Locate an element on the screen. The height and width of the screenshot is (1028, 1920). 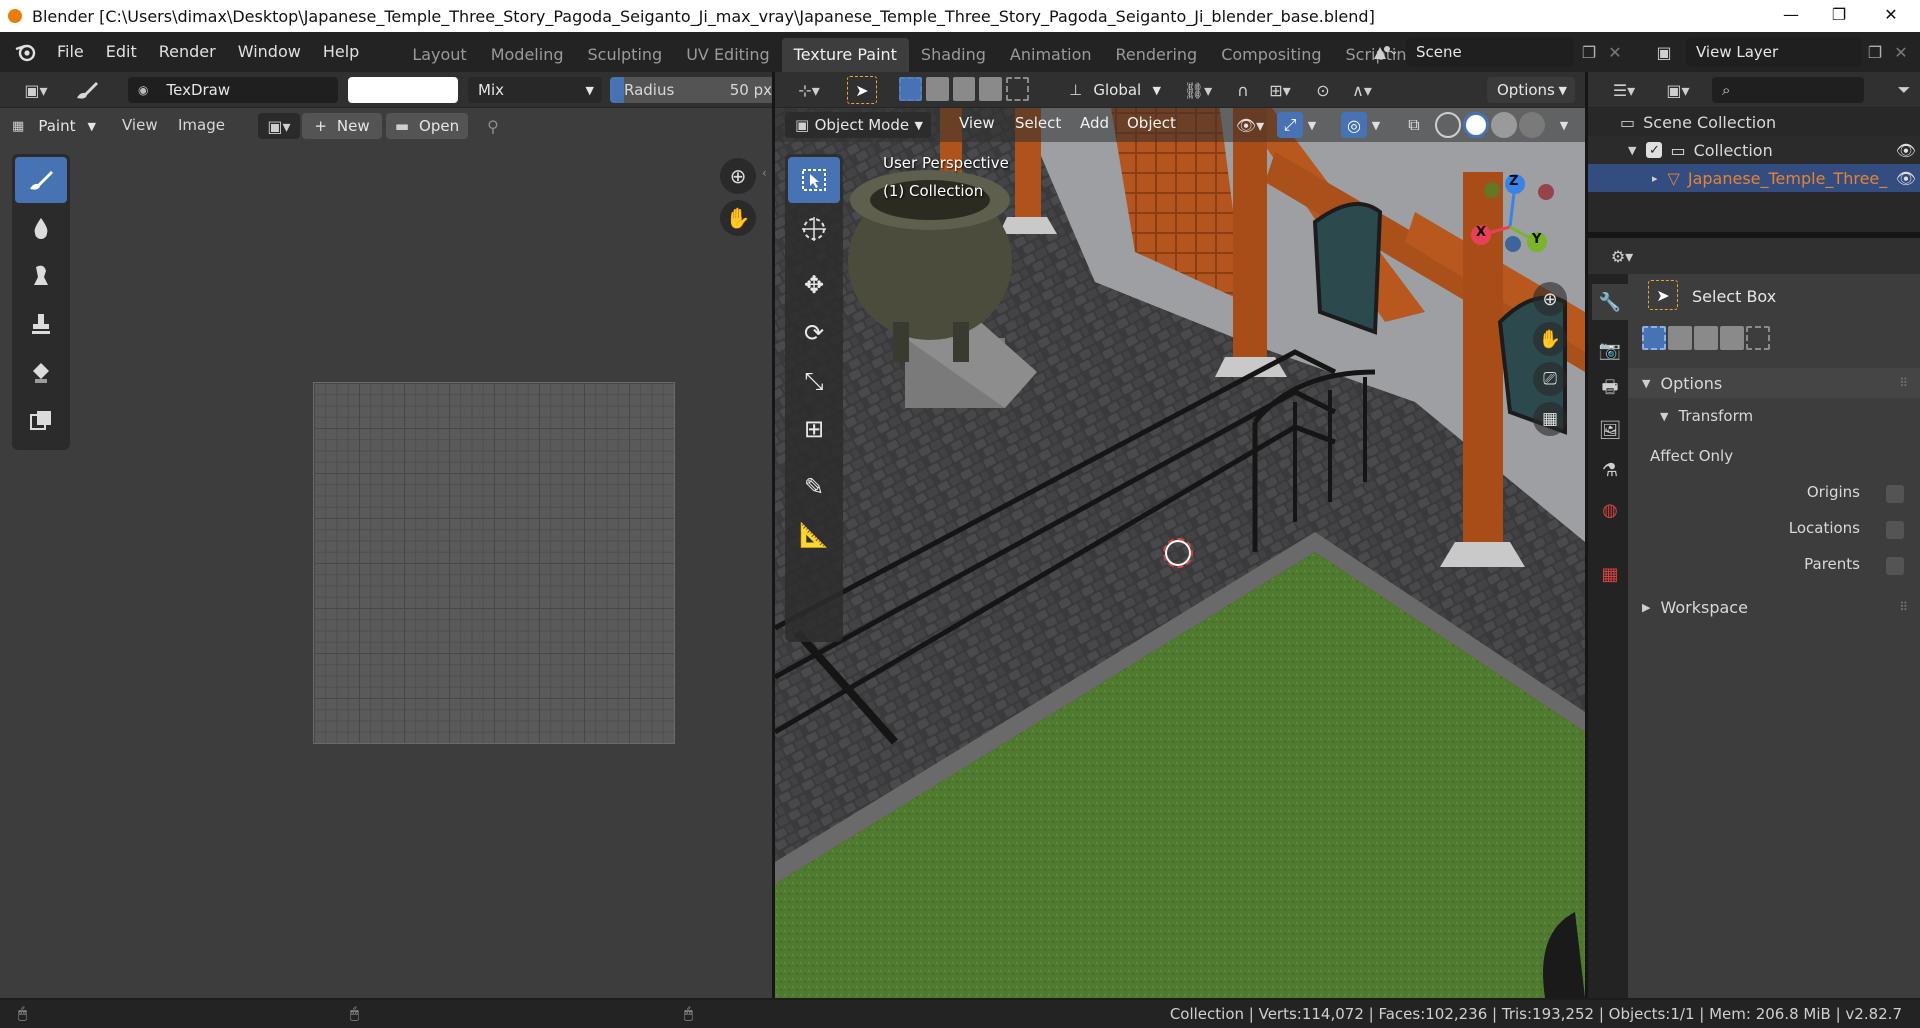
tab-uv-editing: UV Editing is located at coordinates (727, 55).